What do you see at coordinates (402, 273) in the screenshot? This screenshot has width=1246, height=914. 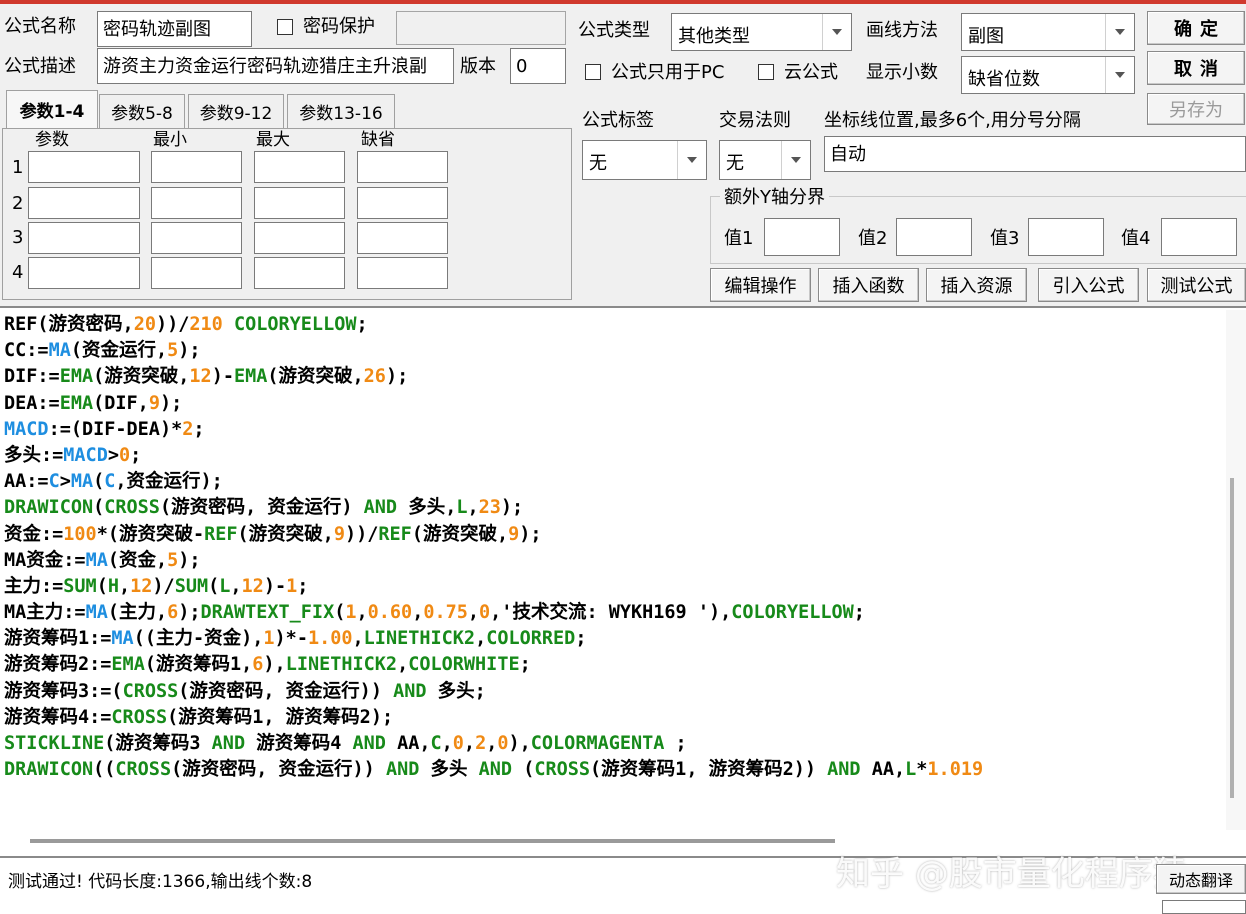 I see `param-4-default-input` at bounding box center [402, 273].